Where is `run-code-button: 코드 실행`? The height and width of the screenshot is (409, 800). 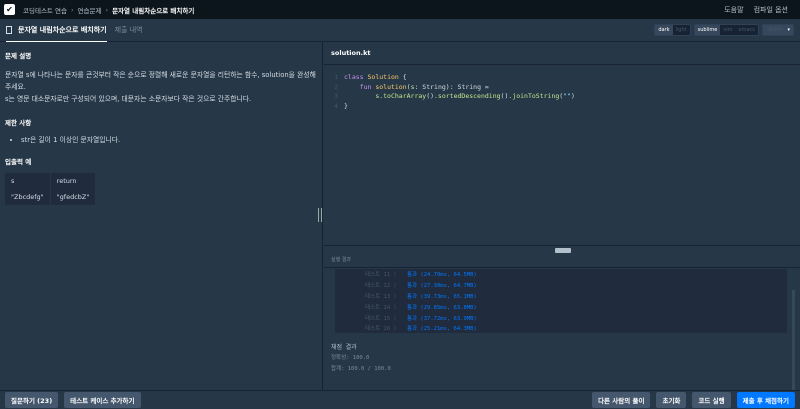
run-code-button: 코드 실행 is located at coordinates (711, 400).